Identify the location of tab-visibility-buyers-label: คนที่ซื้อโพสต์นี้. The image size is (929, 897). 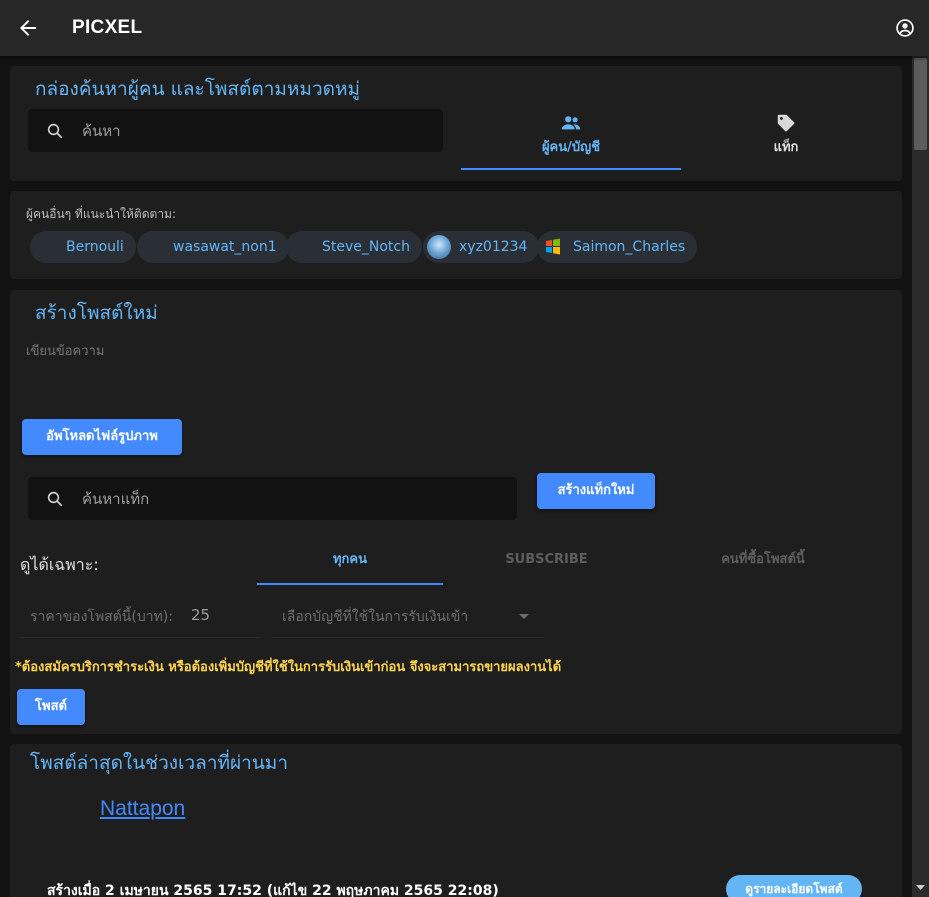
(763, 559).